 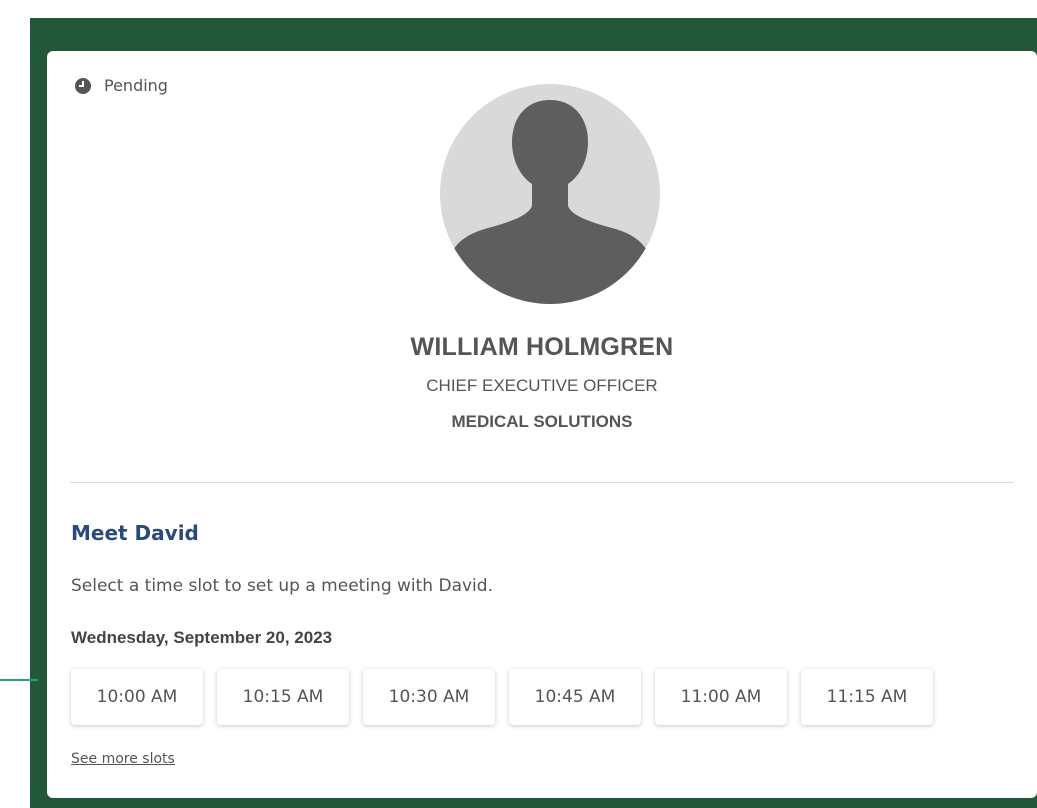 I want to click on profile-title: CHIEF EXECUTIVE OFFICER, so click(x=542, y=385).